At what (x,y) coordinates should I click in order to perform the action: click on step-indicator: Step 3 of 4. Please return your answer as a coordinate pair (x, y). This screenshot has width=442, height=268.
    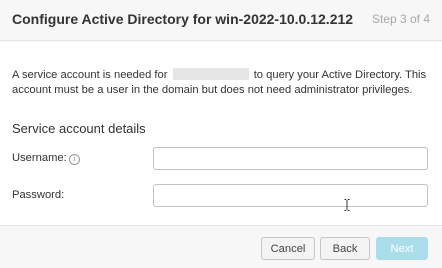
    Looking at the image, I should click on (400, 19).